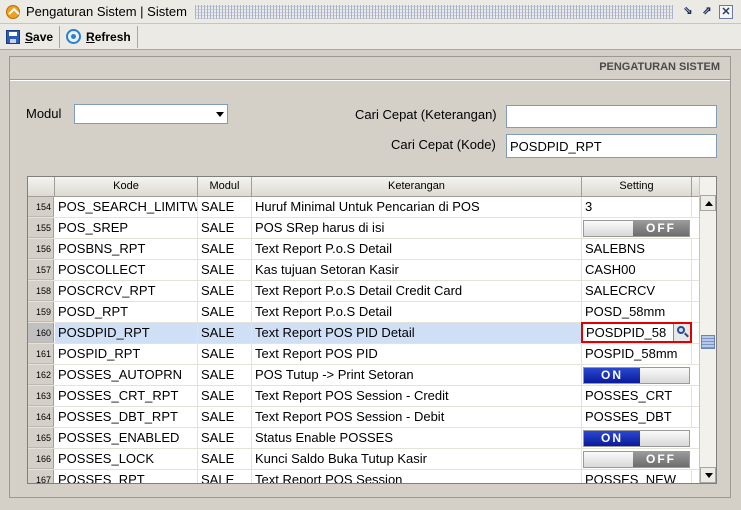 The width and height of the screenshot is (741, 510). What do you see at coordinates (417, 228) in the screenshot?
I see `cell-keterangan: POS SRep harus di isi` at bounding box center [417, 228].